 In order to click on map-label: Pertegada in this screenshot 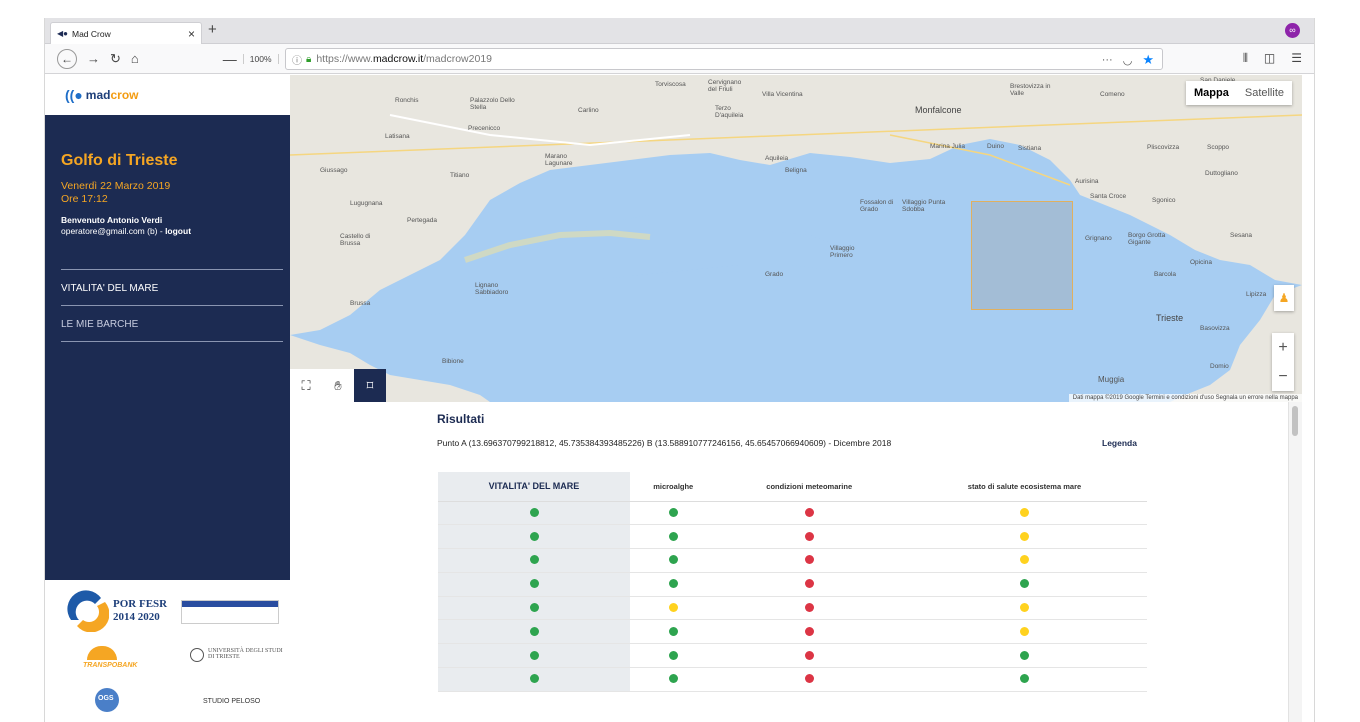, I will do `click(422, 220)`.